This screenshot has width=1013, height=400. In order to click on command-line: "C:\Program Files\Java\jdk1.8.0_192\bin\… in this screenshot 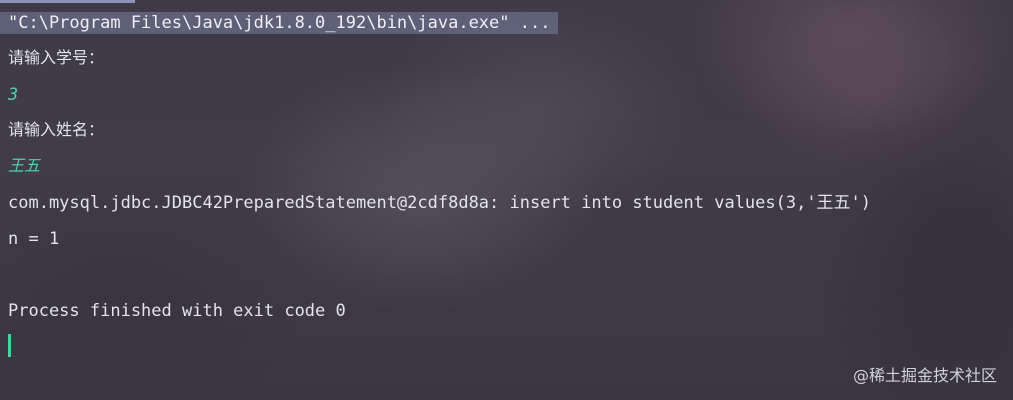, I will do `click(279, 23)`.